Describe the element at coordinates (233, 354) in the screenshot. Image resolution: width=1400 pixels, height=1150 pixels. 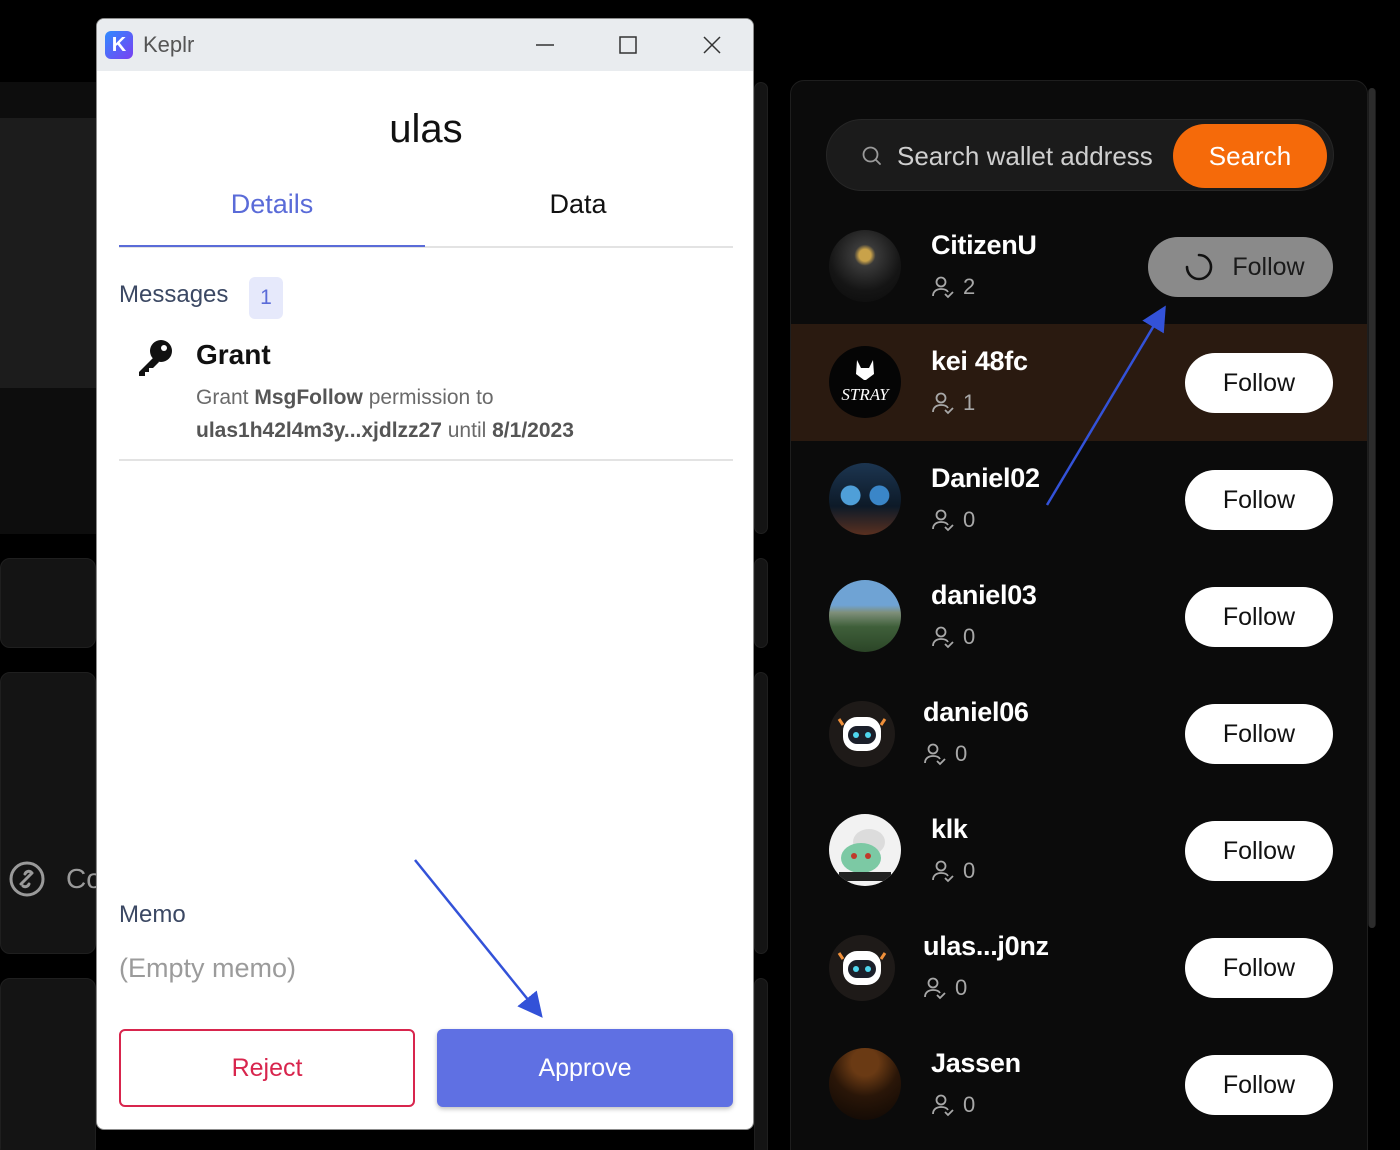
I see `message-title: Grant` at that location.